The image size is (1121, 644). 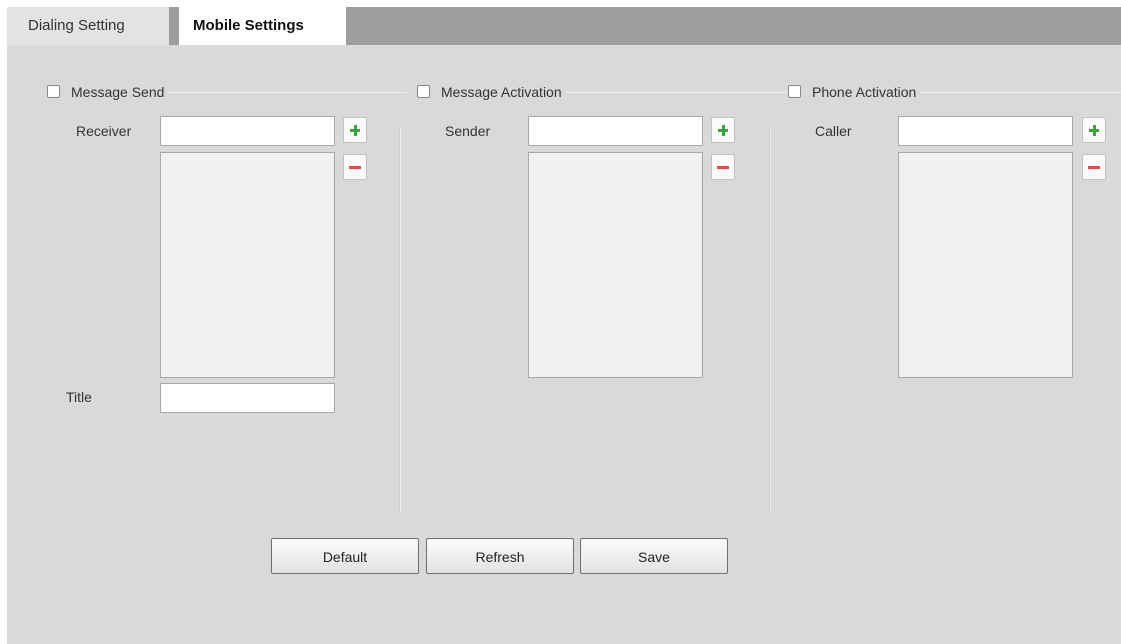 What do you see at coordinates (247, 265) in the screenshot?
I see `receiver-list` at bounding box center [247, 265].